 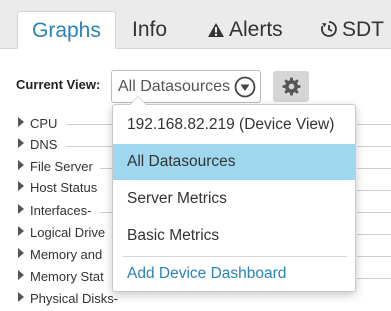 I want to click on tab-sdt: SDT, so click(x=352, y=30).